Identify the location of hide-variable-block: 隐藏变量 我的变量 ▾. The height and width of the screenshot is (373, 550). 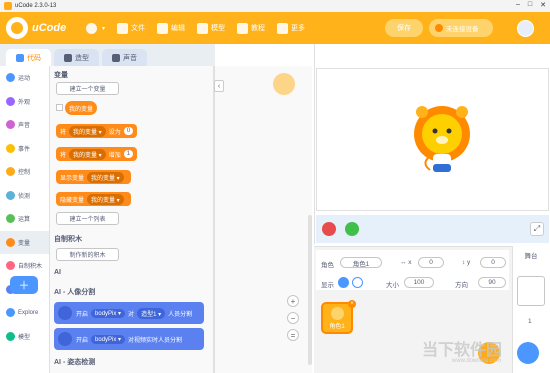
(93, 199).